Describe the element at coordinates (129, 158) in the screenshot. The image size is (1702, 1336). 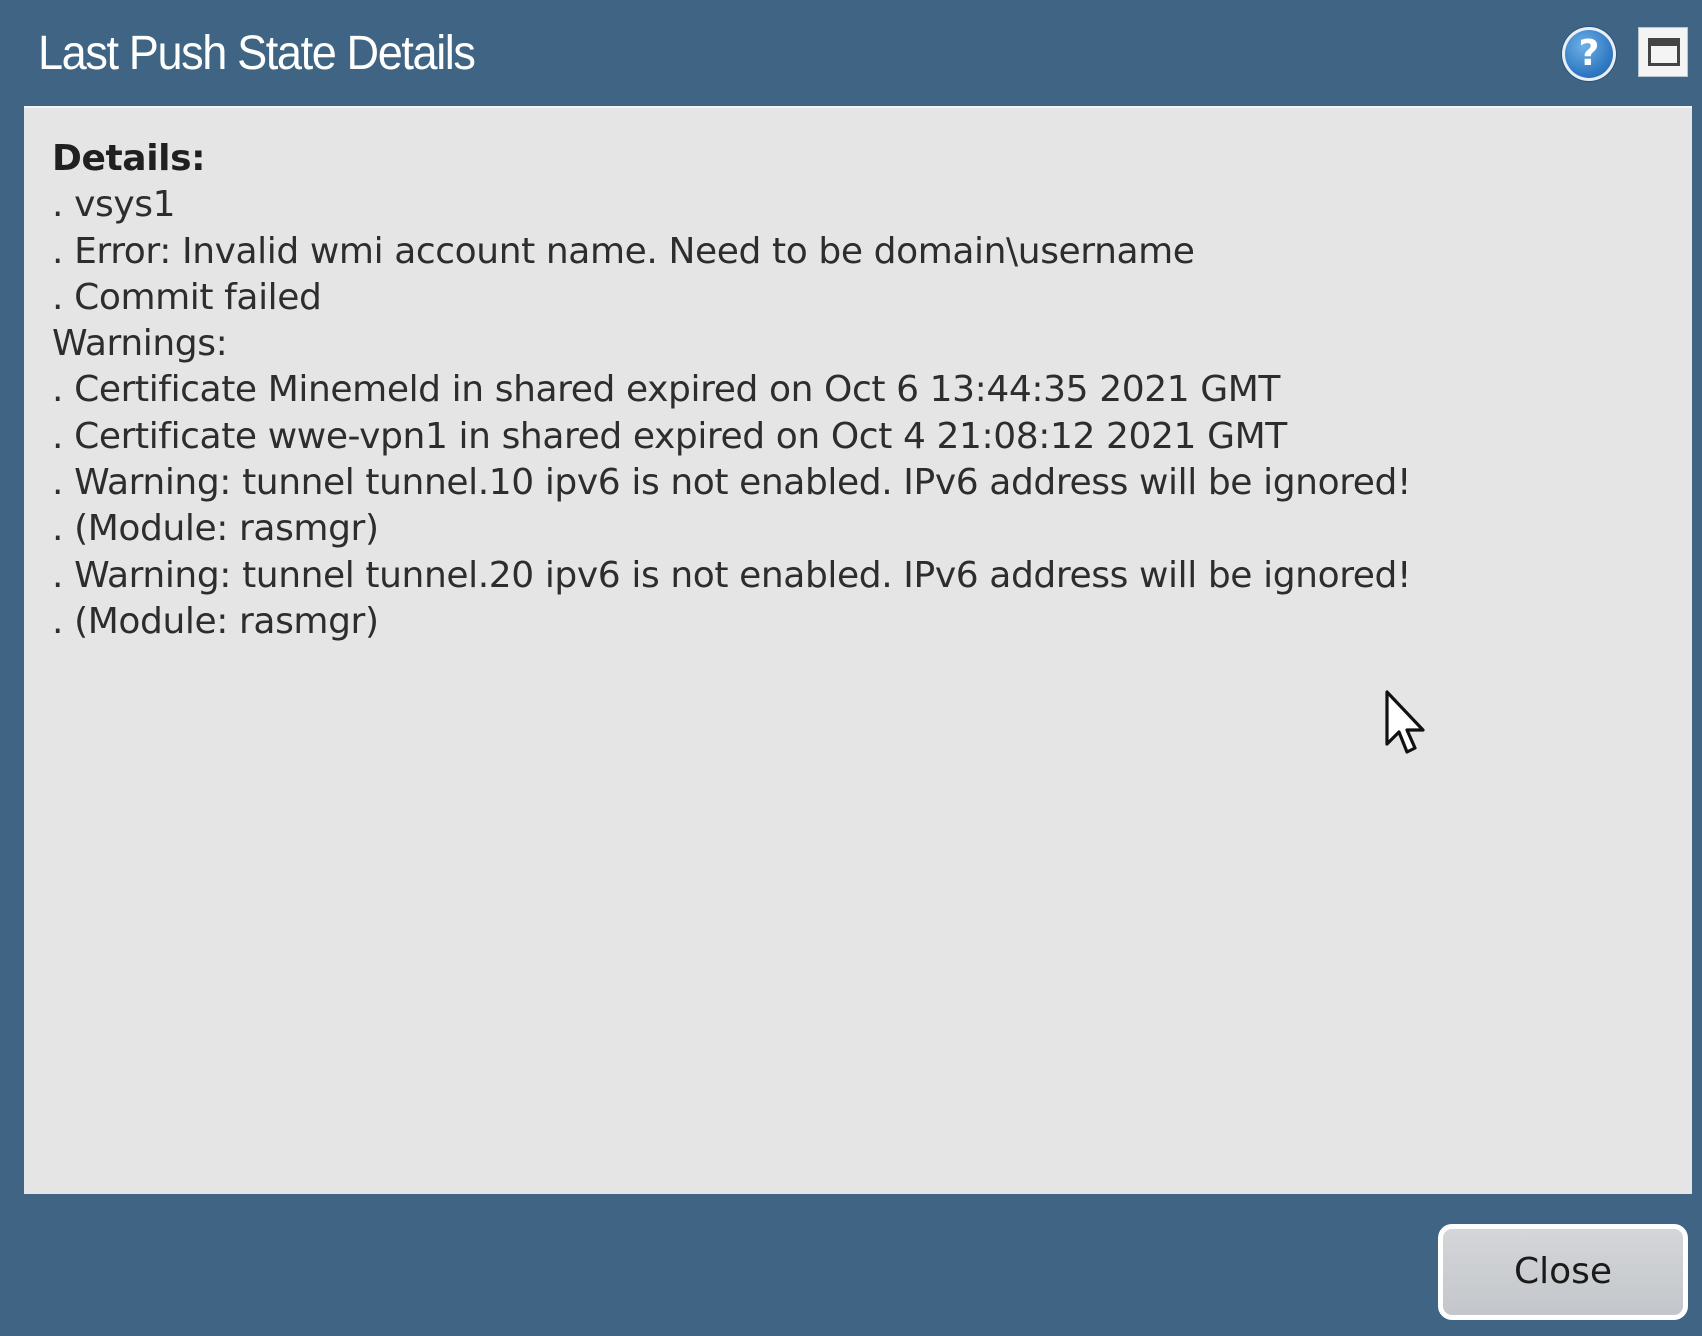
I see `details-heading: Details:` at that location.